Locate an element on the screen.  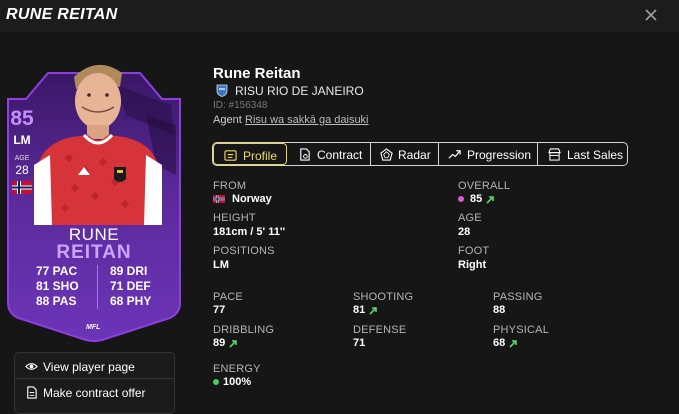
card-stats-divider is located at coordinates (97, 287).